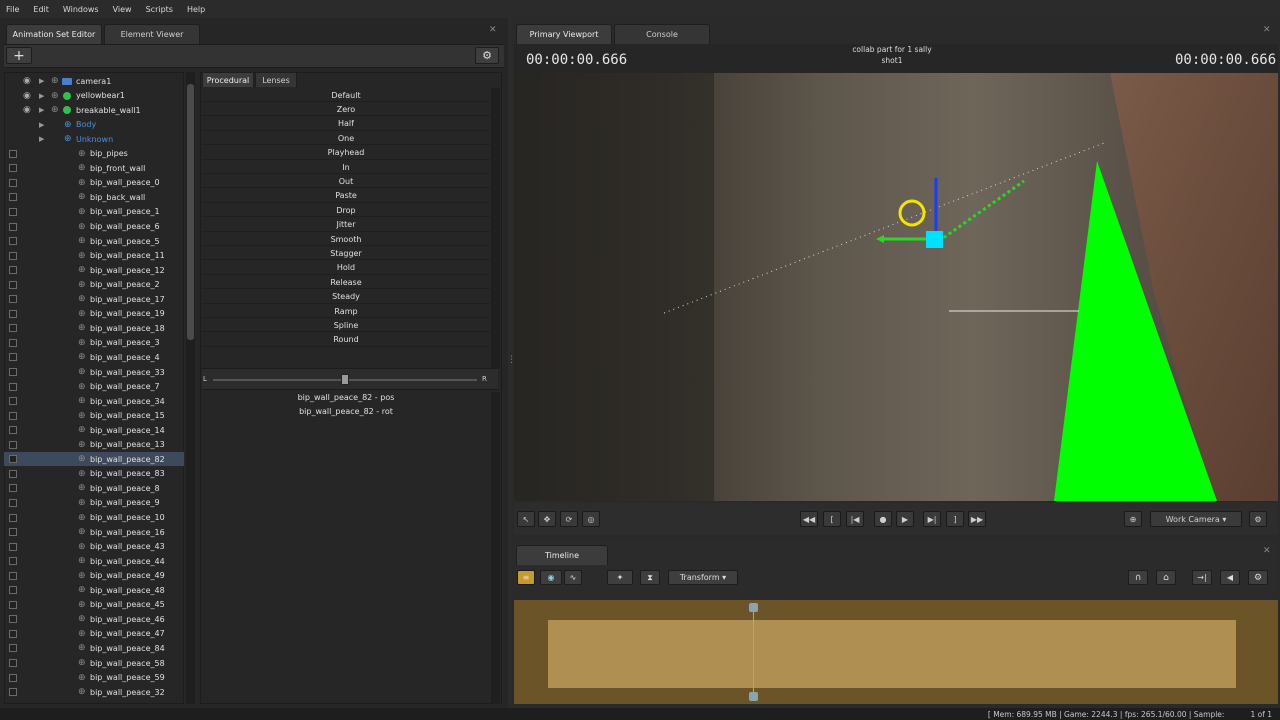  I want to click on lock-icon: ⌂, so click(1166, 577).